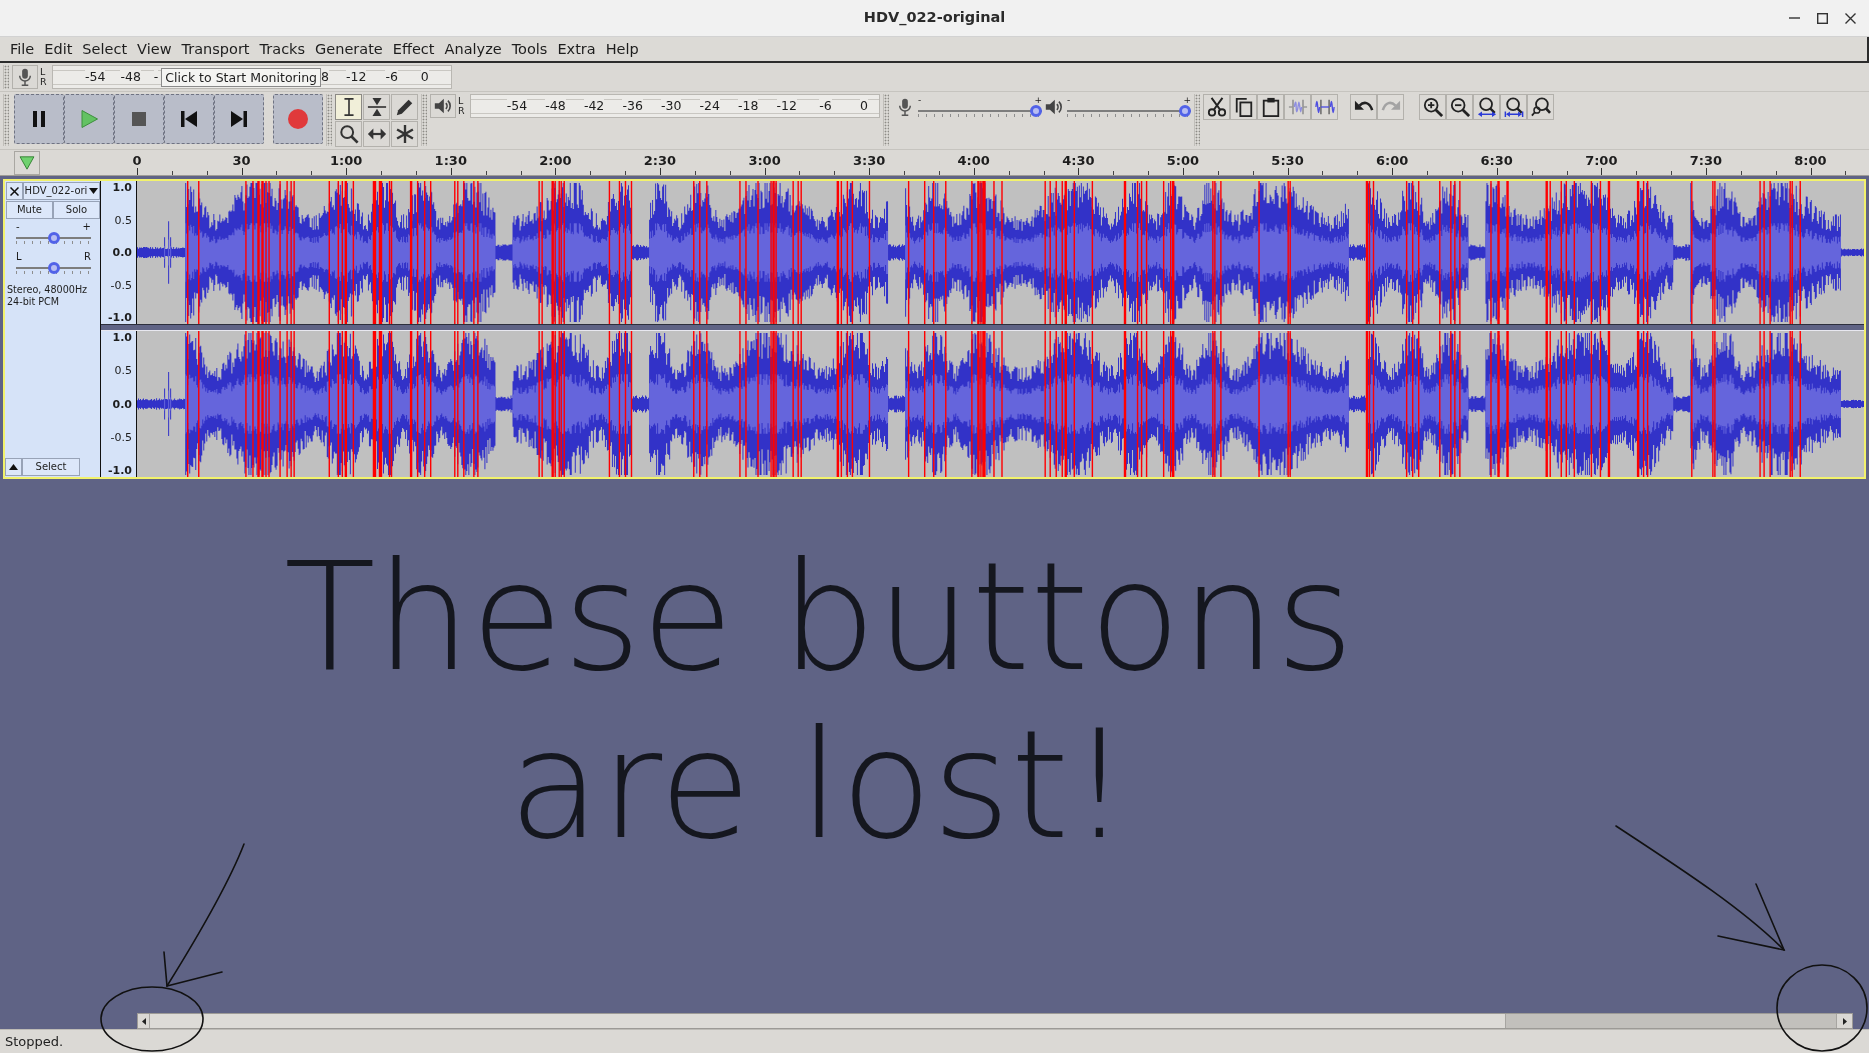 This screenshot has height=1053, width=1869. I want to click on paste-button, so click(1270, 107).